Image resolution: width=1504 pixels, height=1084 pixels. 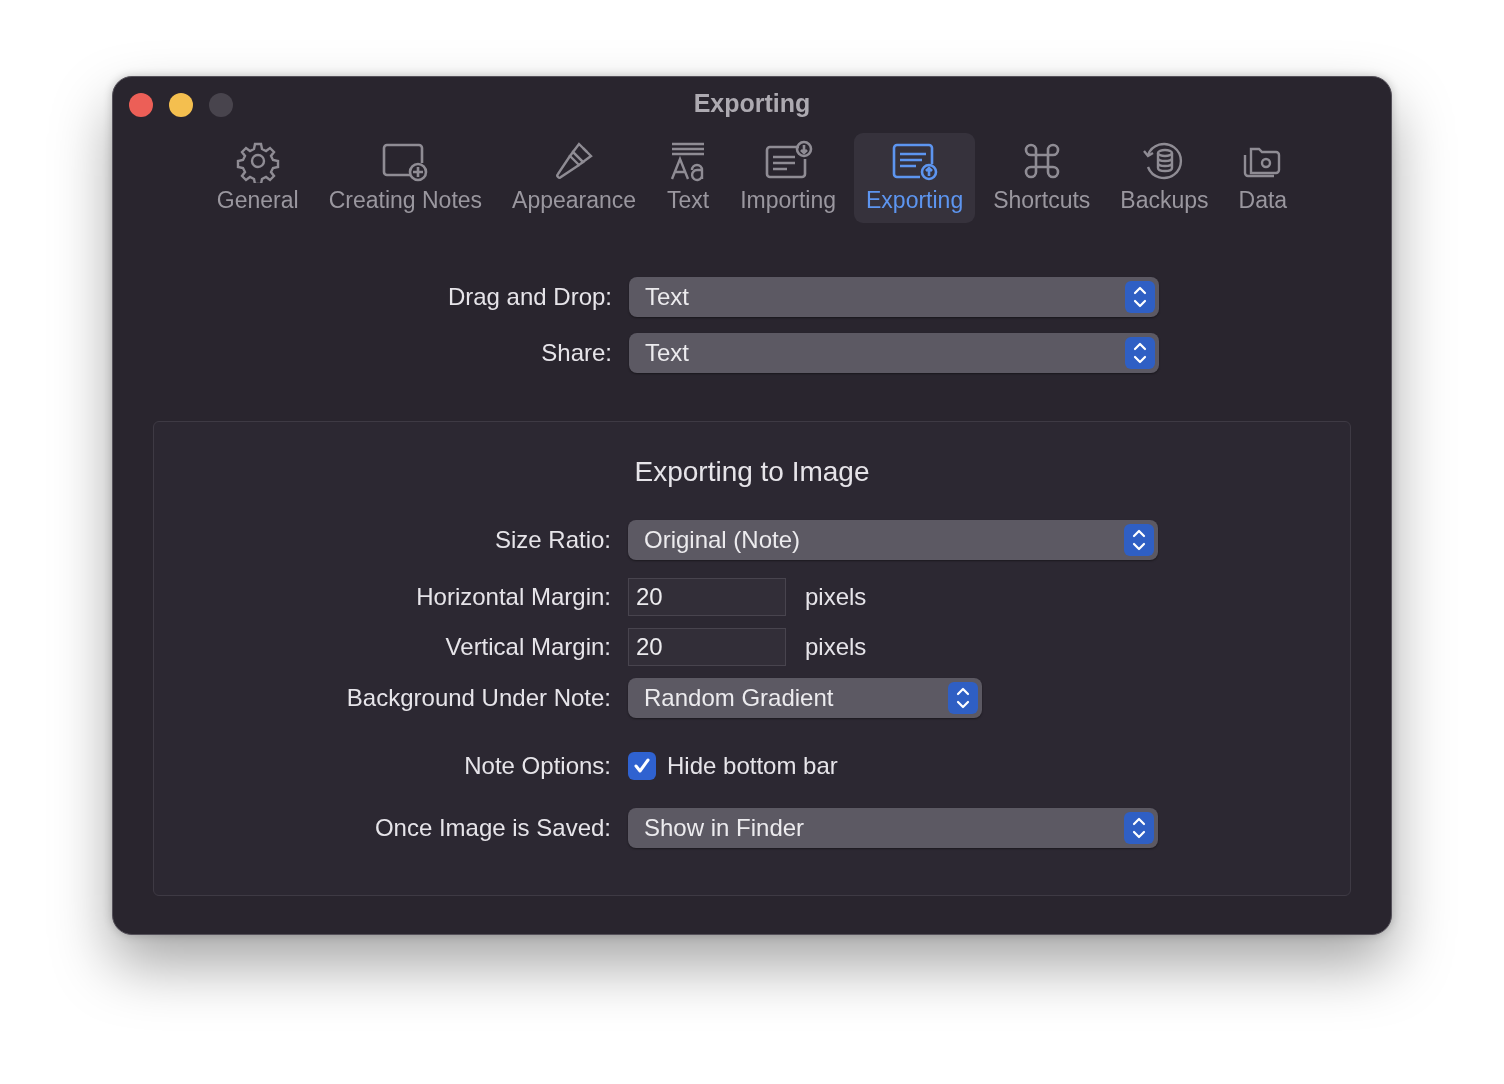 I want to click on checkbox-label: Hide bottom bar, so click(x=752, y=766).